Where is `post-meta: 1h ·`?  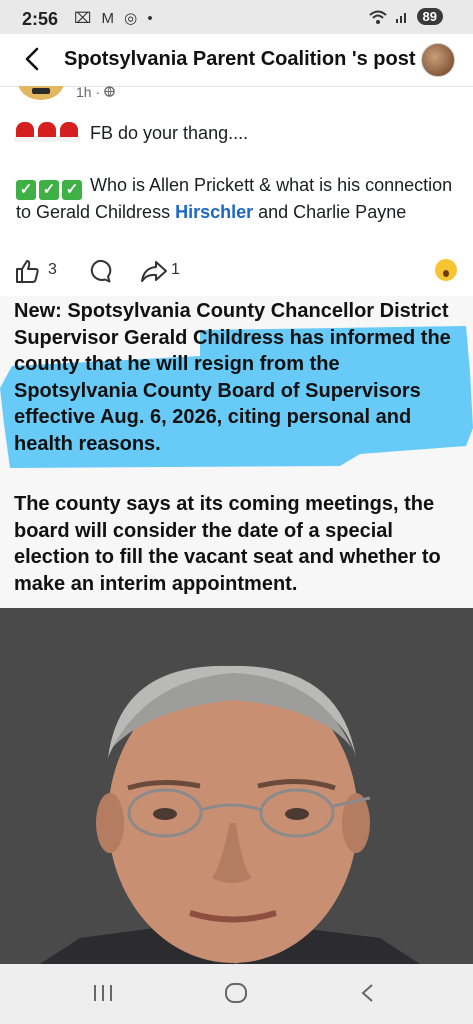
post-meta: 1h · is located at coordinates (84, 95).